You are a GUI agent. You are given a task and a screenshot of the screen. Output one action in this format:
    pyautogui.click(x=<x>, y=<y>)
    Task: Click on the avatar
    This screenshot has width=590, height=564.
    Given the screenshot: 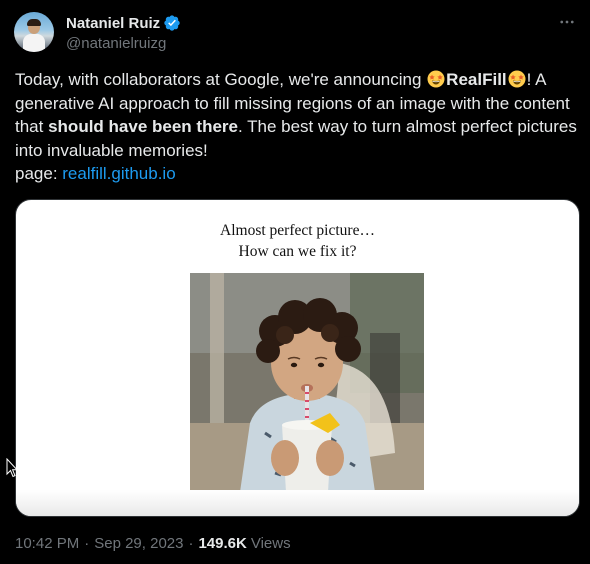 What is the action you would take?
    pyautogui.click(x=34, y=32)
    